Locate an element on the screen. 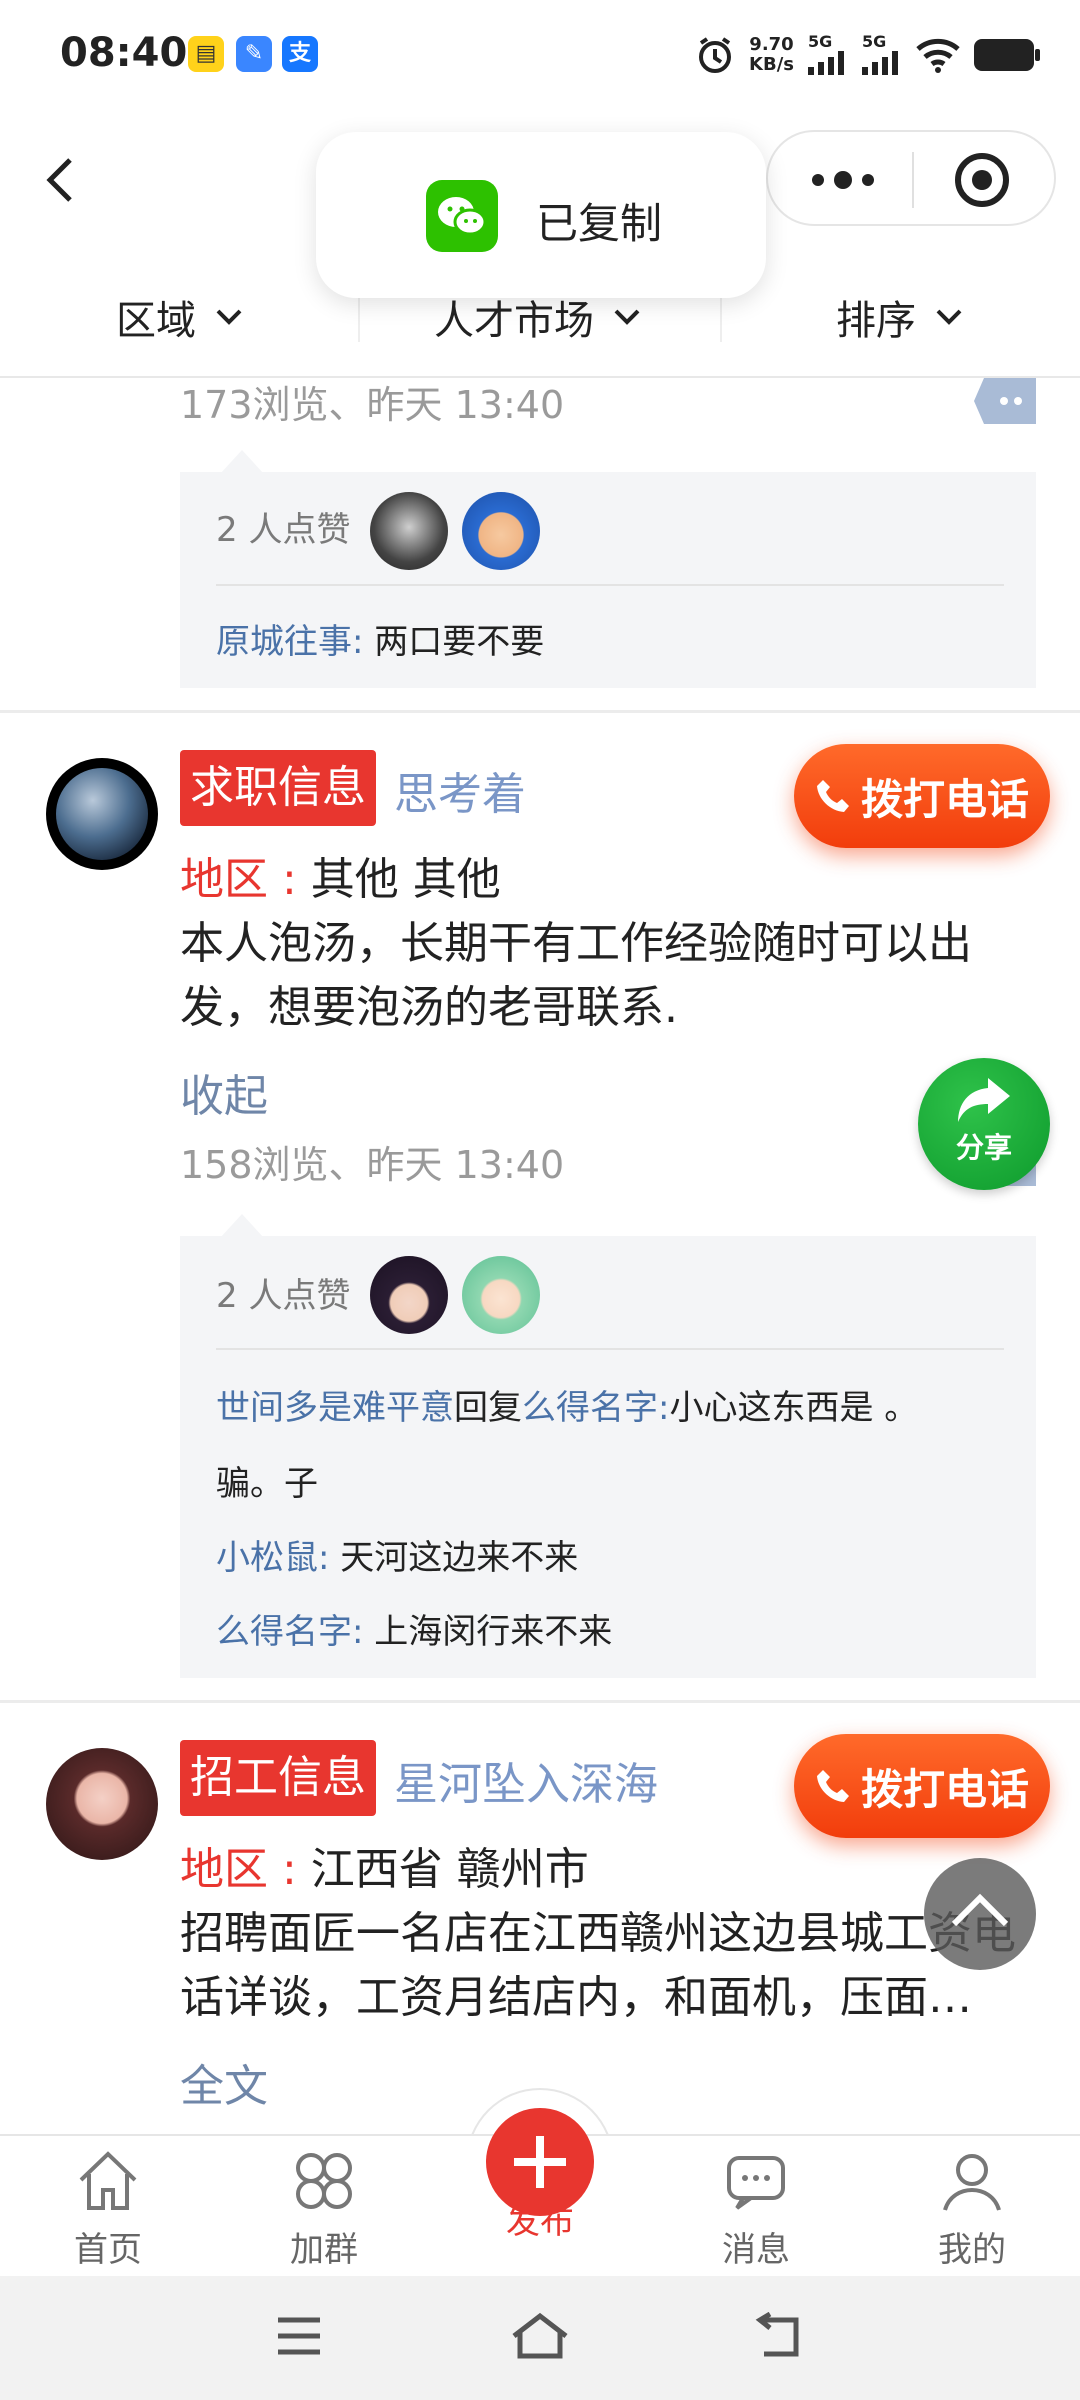 This screenshot has width=1080, height=2400. tab-mine: 我的 is located at coordinates (972, 2208).